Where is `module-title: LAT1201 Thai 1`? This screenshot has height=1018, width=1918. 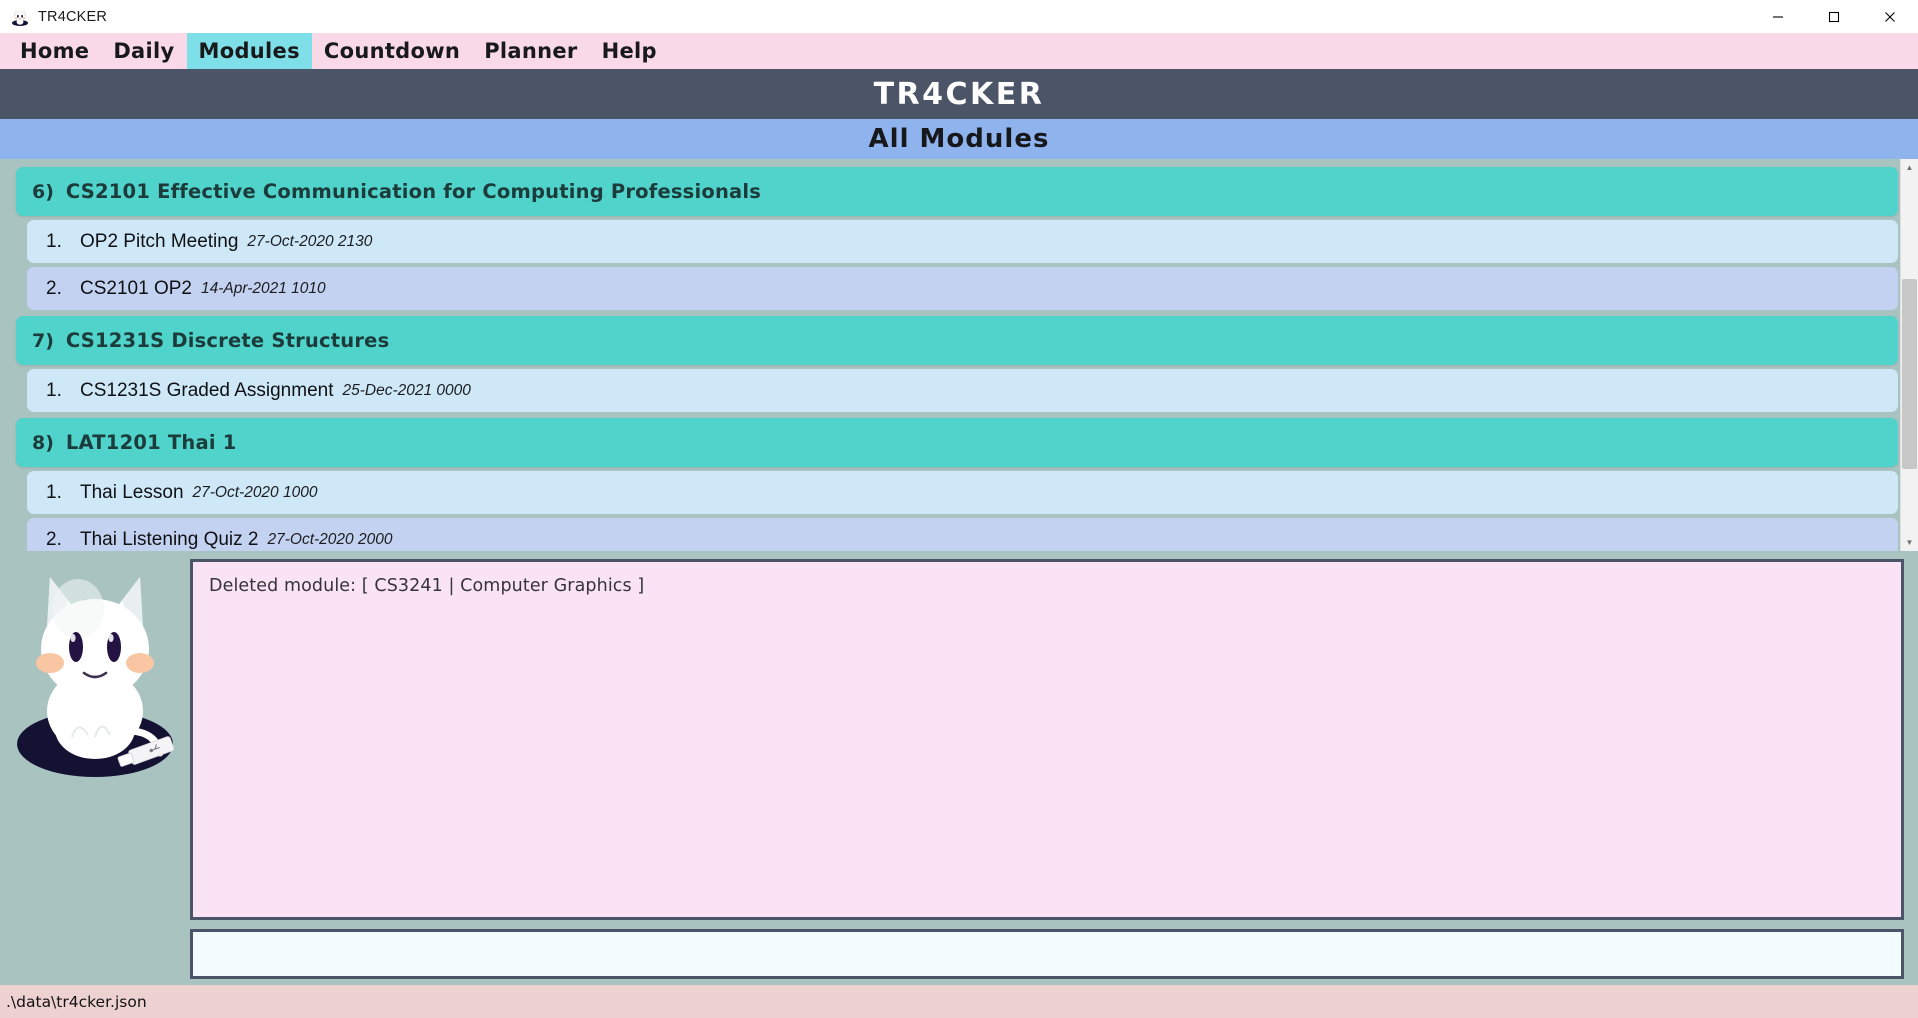 module-title: LAT1201 Thai 1 is located at coordinates (151, 442).